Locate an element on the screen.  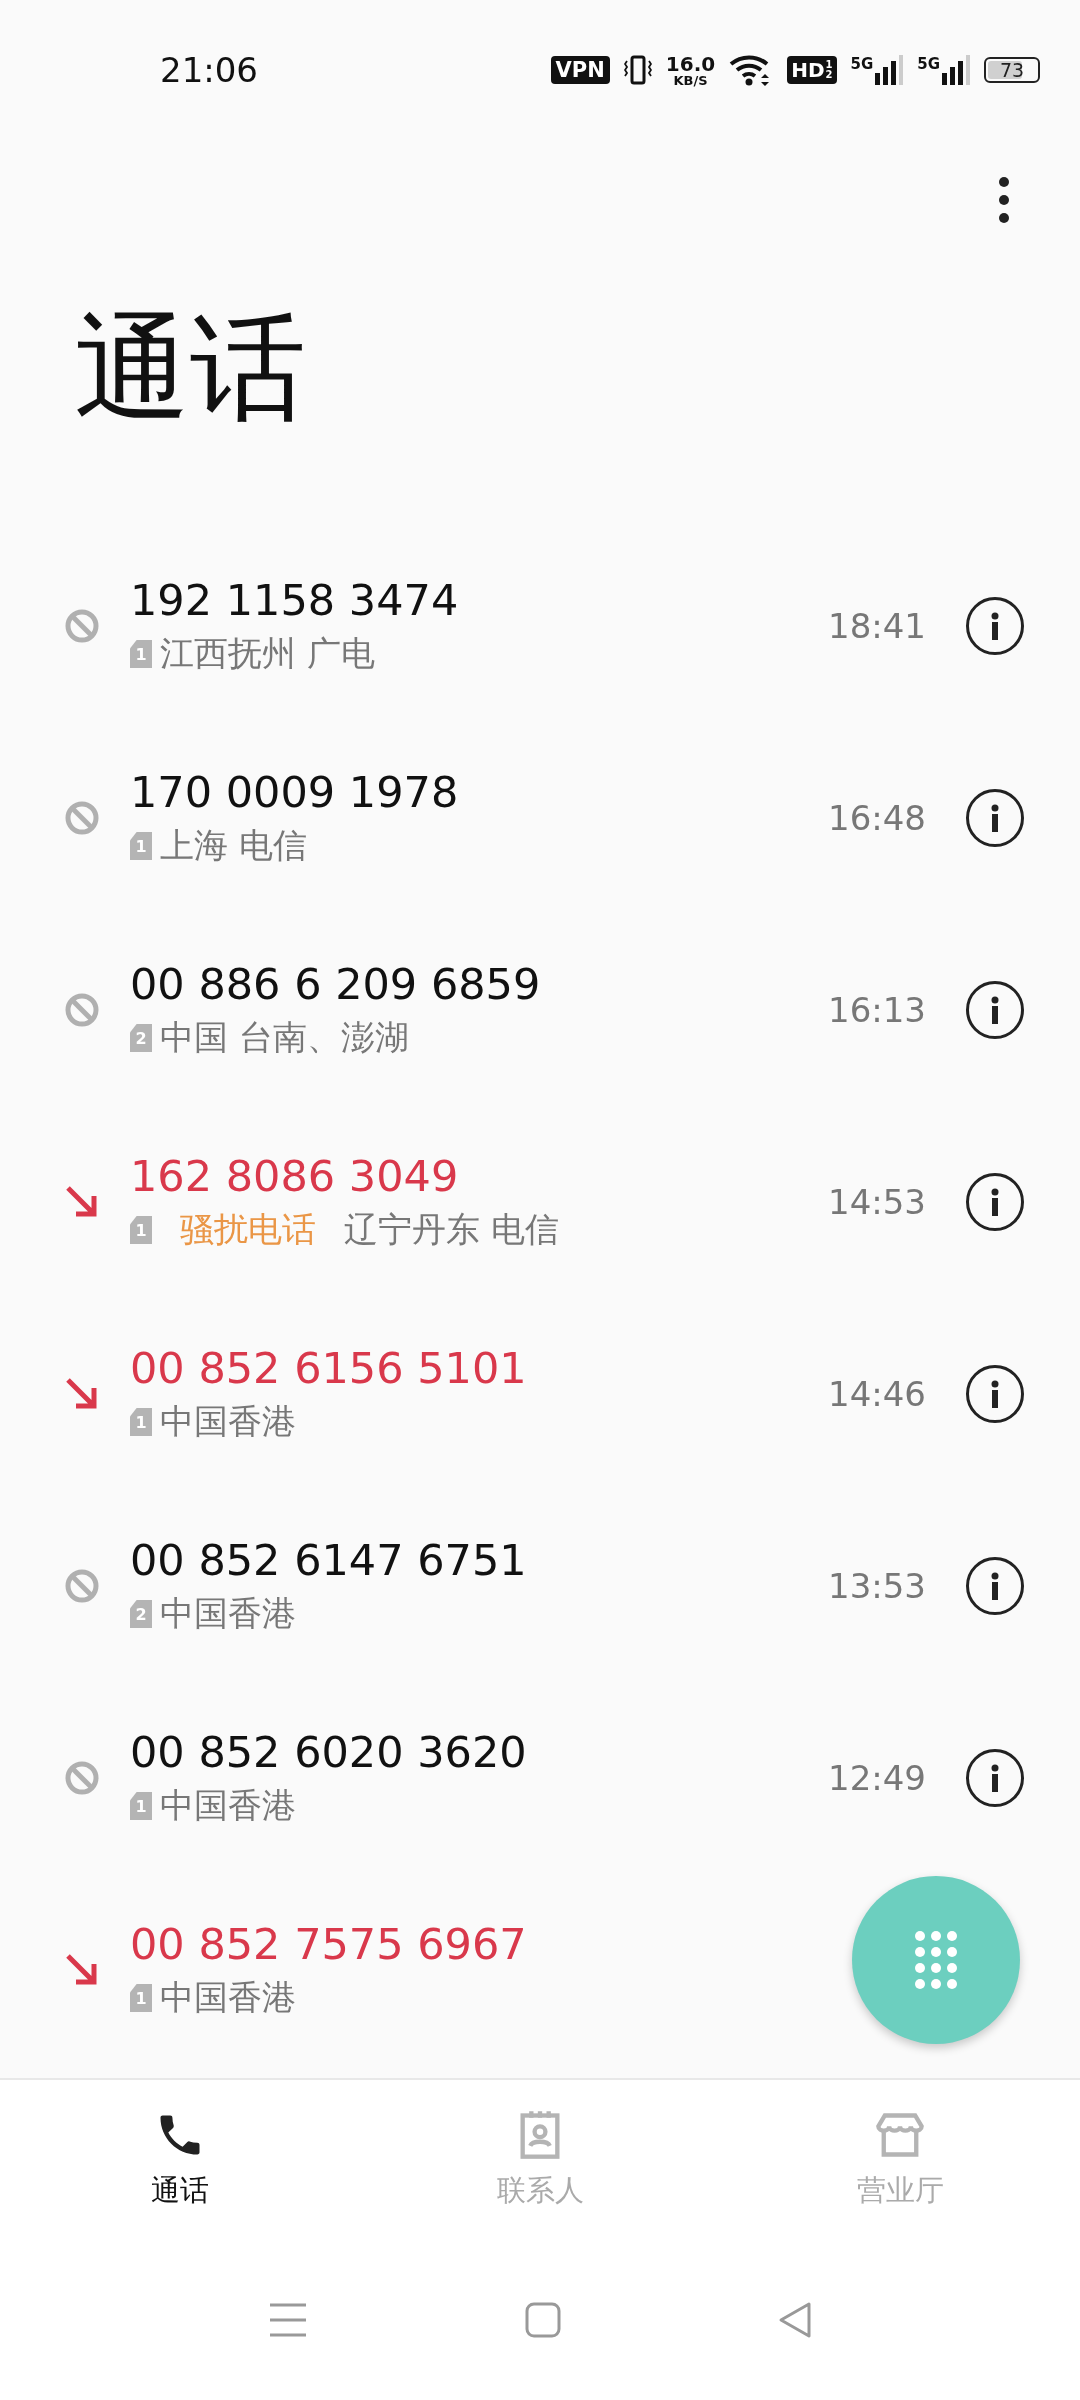
dialpad-icon is located at coordinates (936, 1960).